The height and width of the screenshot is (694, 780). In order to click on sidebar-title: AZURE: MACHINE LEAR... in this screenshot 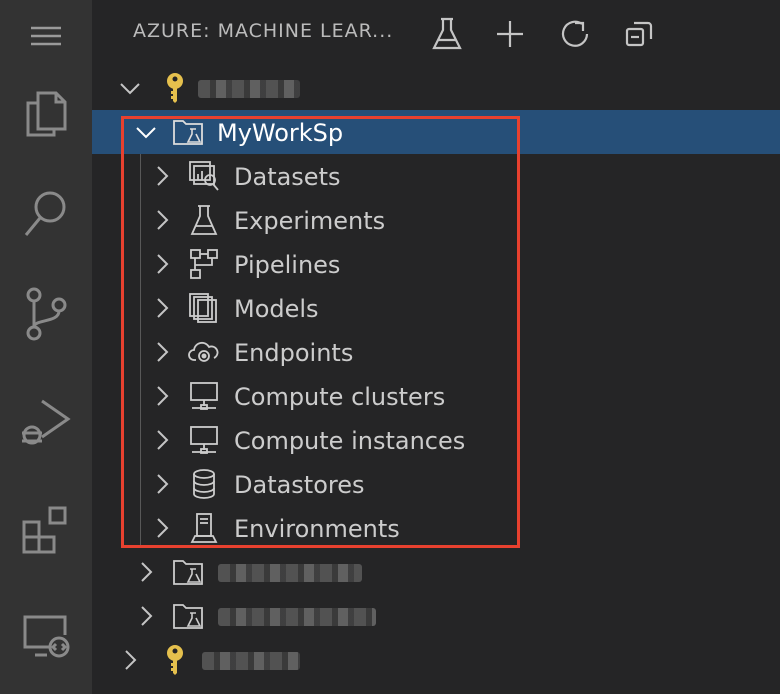, I will do `click(263, 31)`.